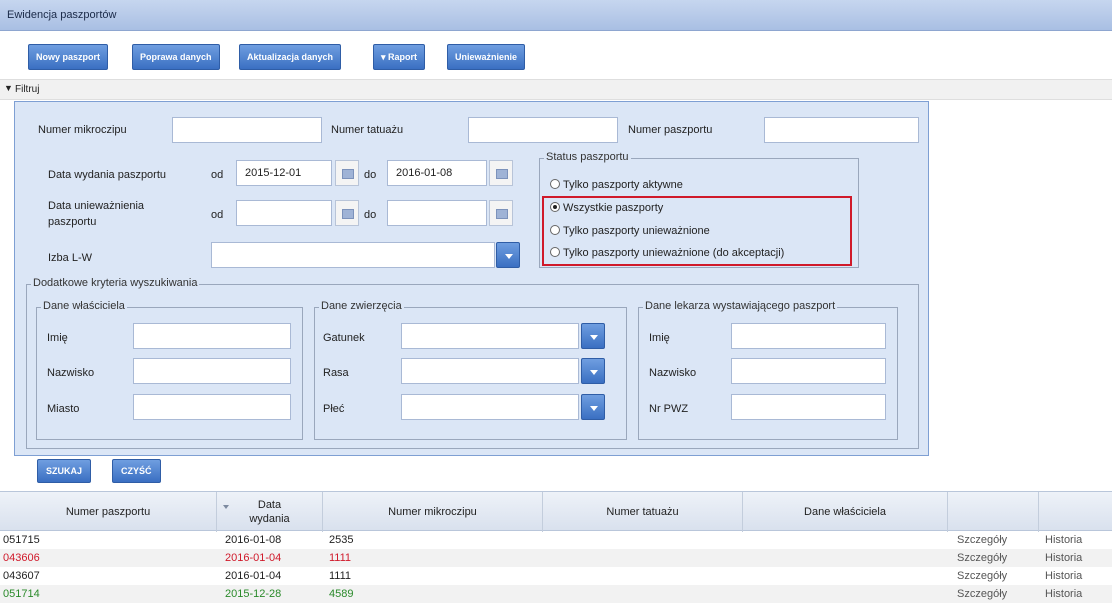 The height and width of the screenshot is (603, 1112). What do you see at coordinates (370, 175) in the screenshot?
I see `issue-to-label: do` at bounding box center [370, 175].